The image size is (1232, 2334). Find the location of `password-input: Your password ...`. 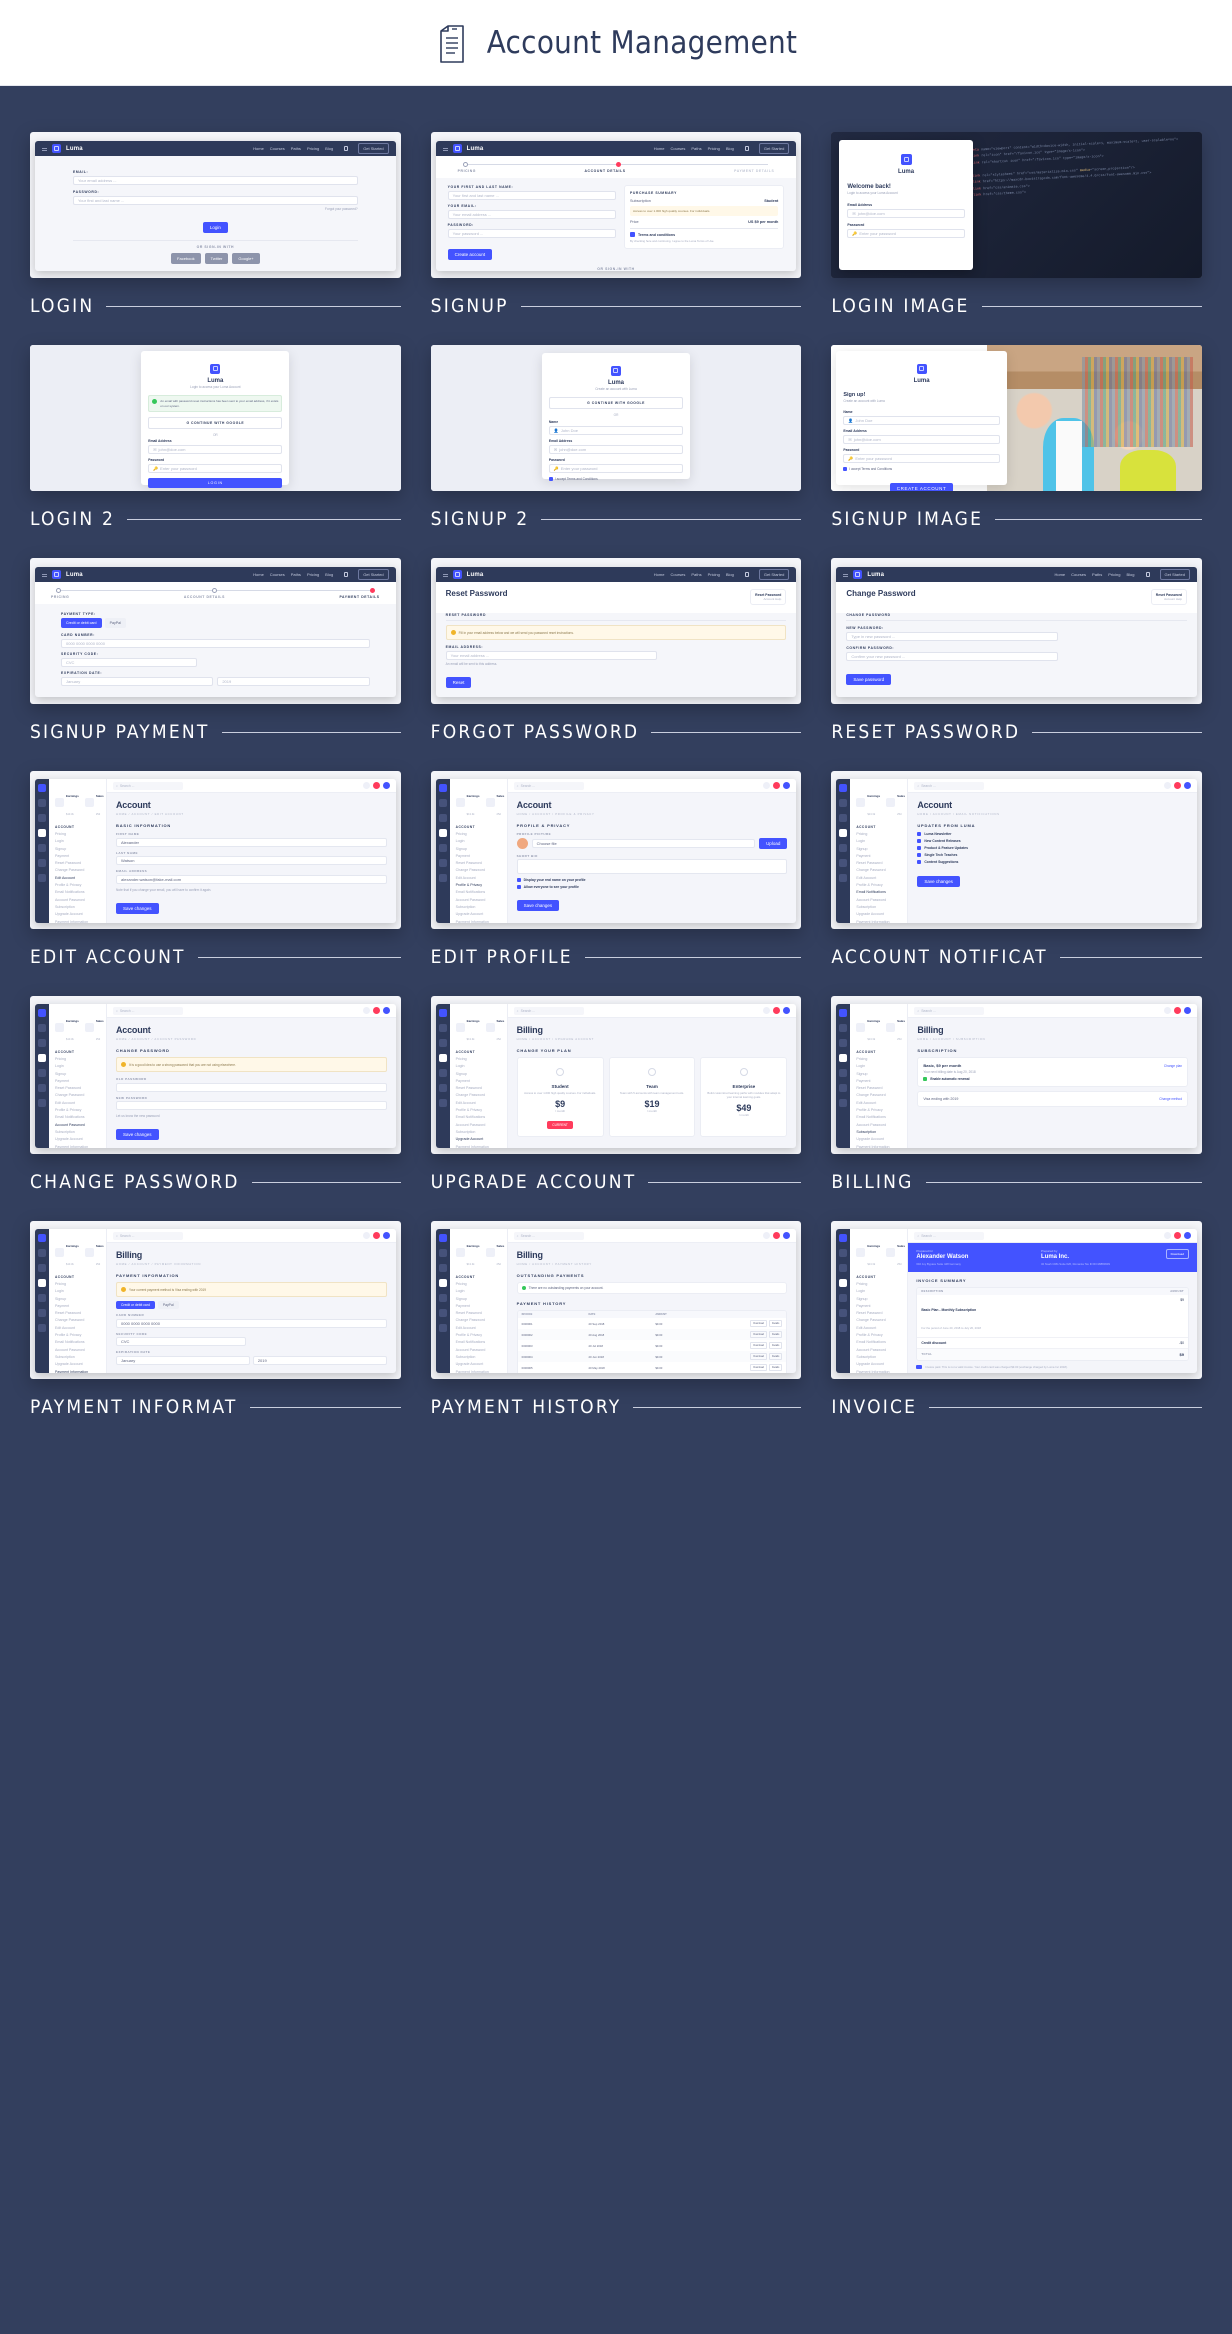

password-input: Your password ... is located at coordinates (531, 233).